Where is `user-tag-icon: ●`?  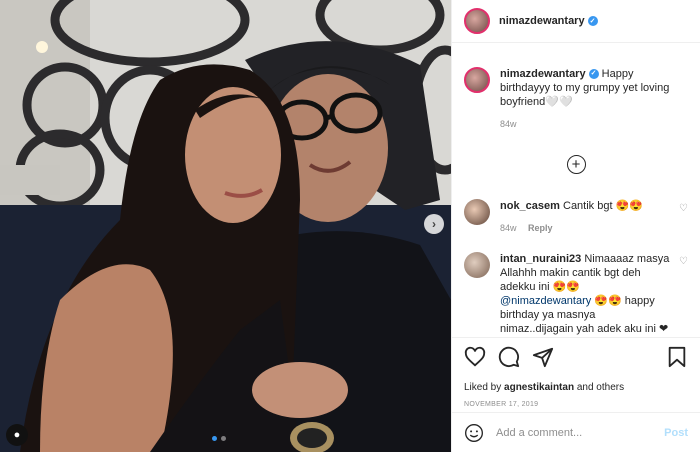
user-tag-icon: ● is located at coordinates (17, 435).